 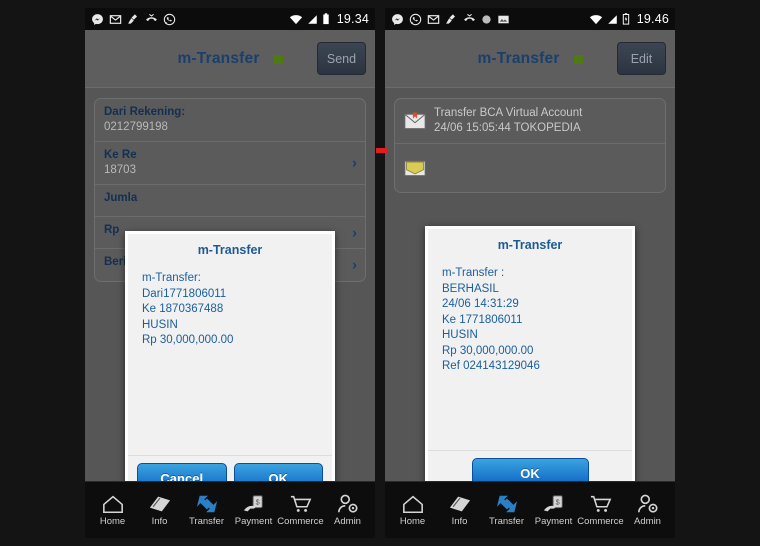 What do you see at coordinates (530, 19) in the screenshot?
I see `right-status-bar: 19.46` at bounding box center [530, 19].